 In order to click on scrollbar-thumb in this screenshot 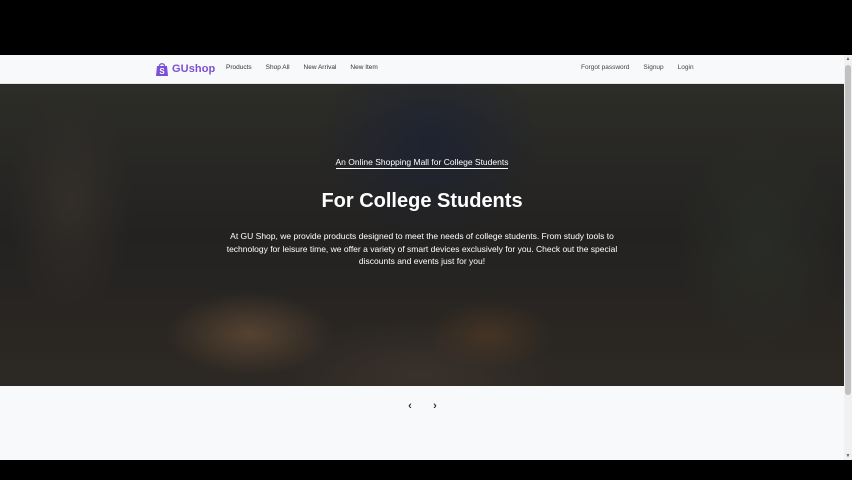, I will do `click(848, 230)`.